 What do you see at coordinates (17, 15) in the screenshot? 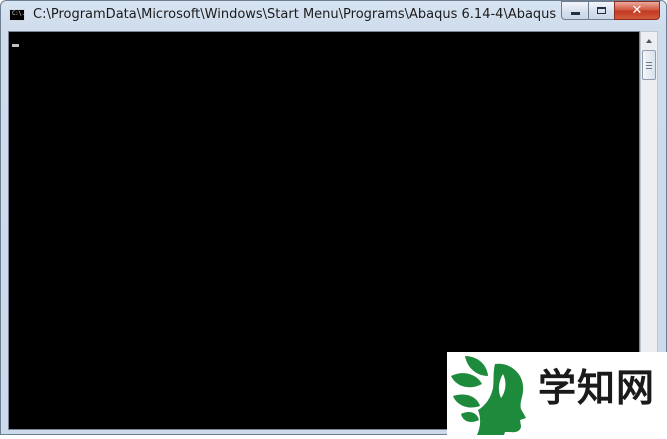
I see `command-prompt-icon: C:\.` at bounding box center [17, 15].